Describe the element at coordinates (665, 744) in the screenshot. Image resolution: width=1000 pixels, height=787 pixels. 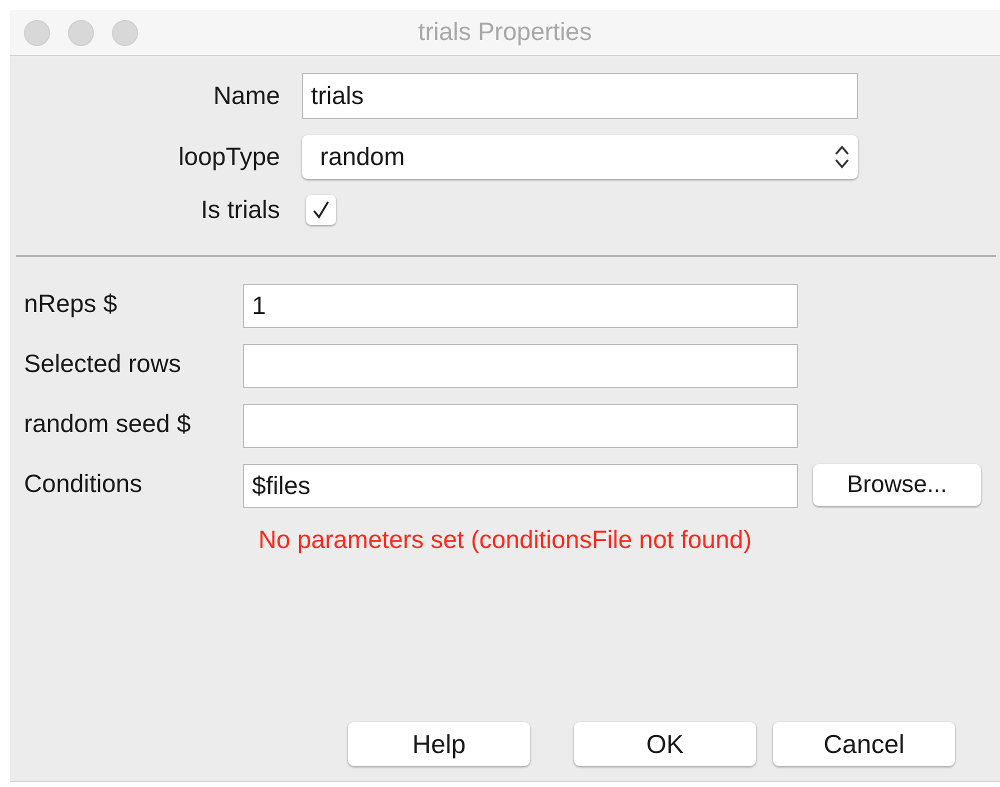
I see `dialog-button: OK` at that location.